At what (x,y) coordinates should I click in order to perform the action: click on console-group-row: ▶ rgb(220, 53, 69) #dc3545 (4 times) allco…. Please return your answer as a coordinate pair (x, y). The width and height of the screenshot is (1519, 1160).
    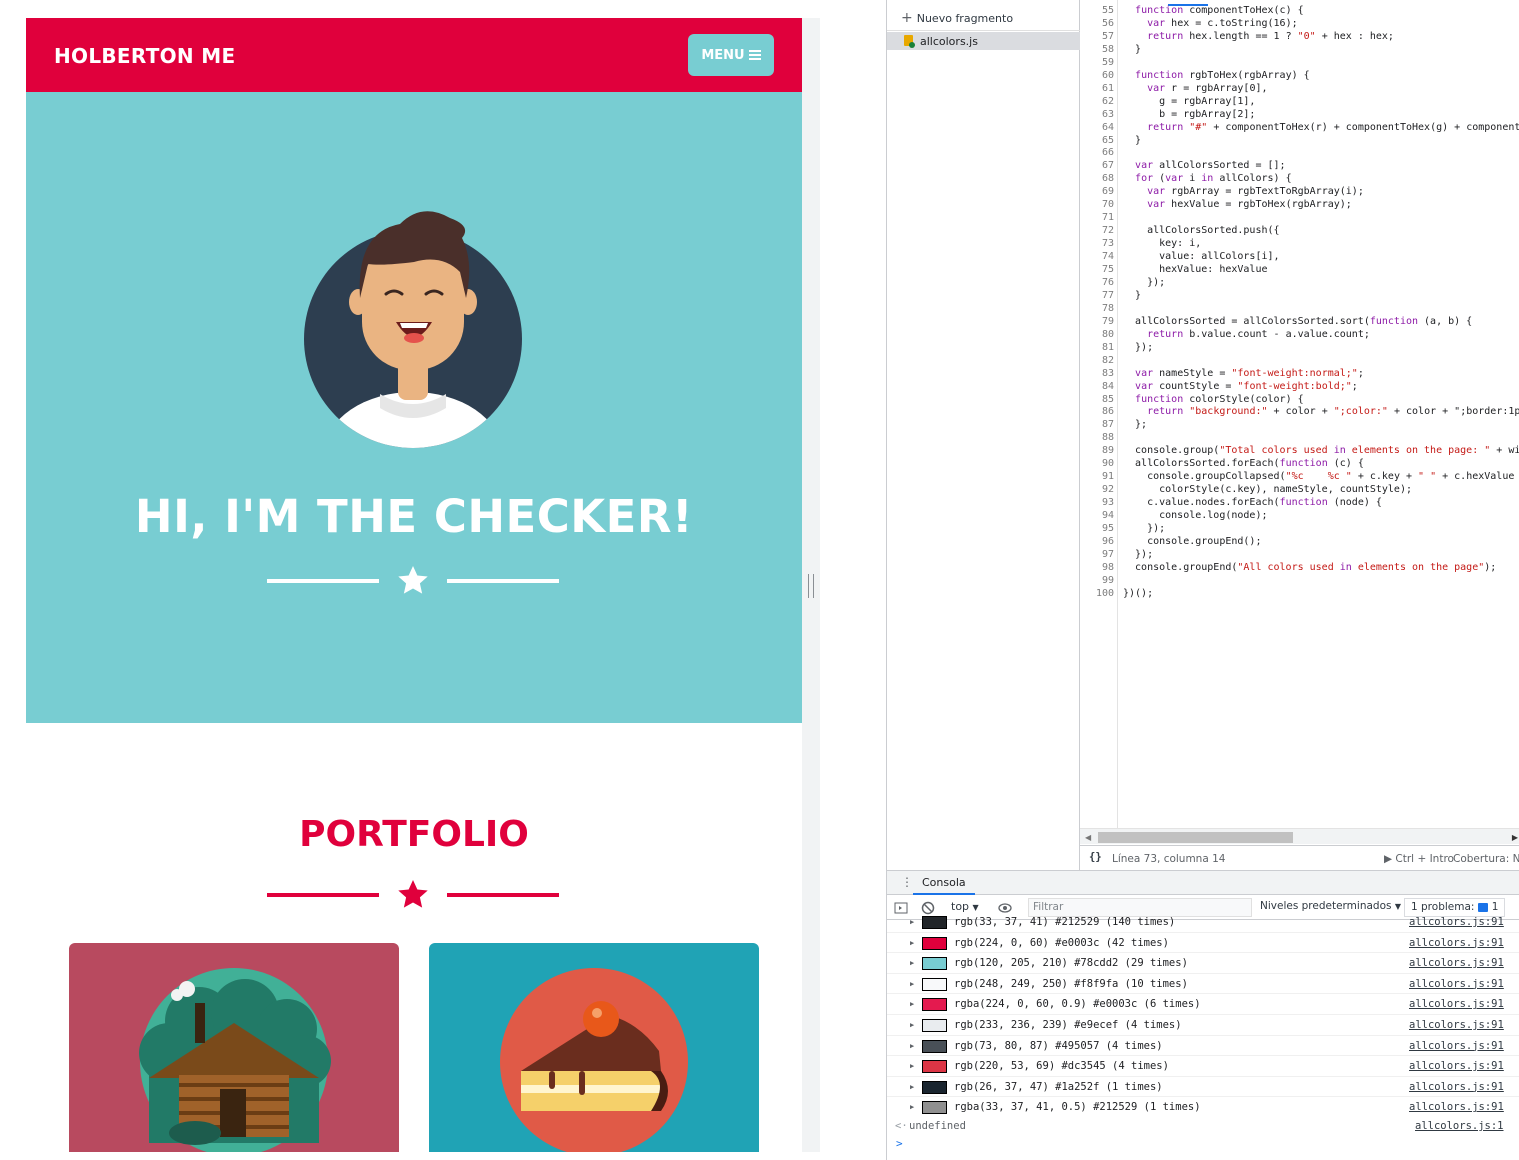
    Looking at the image, I should click on (1203, 1066).